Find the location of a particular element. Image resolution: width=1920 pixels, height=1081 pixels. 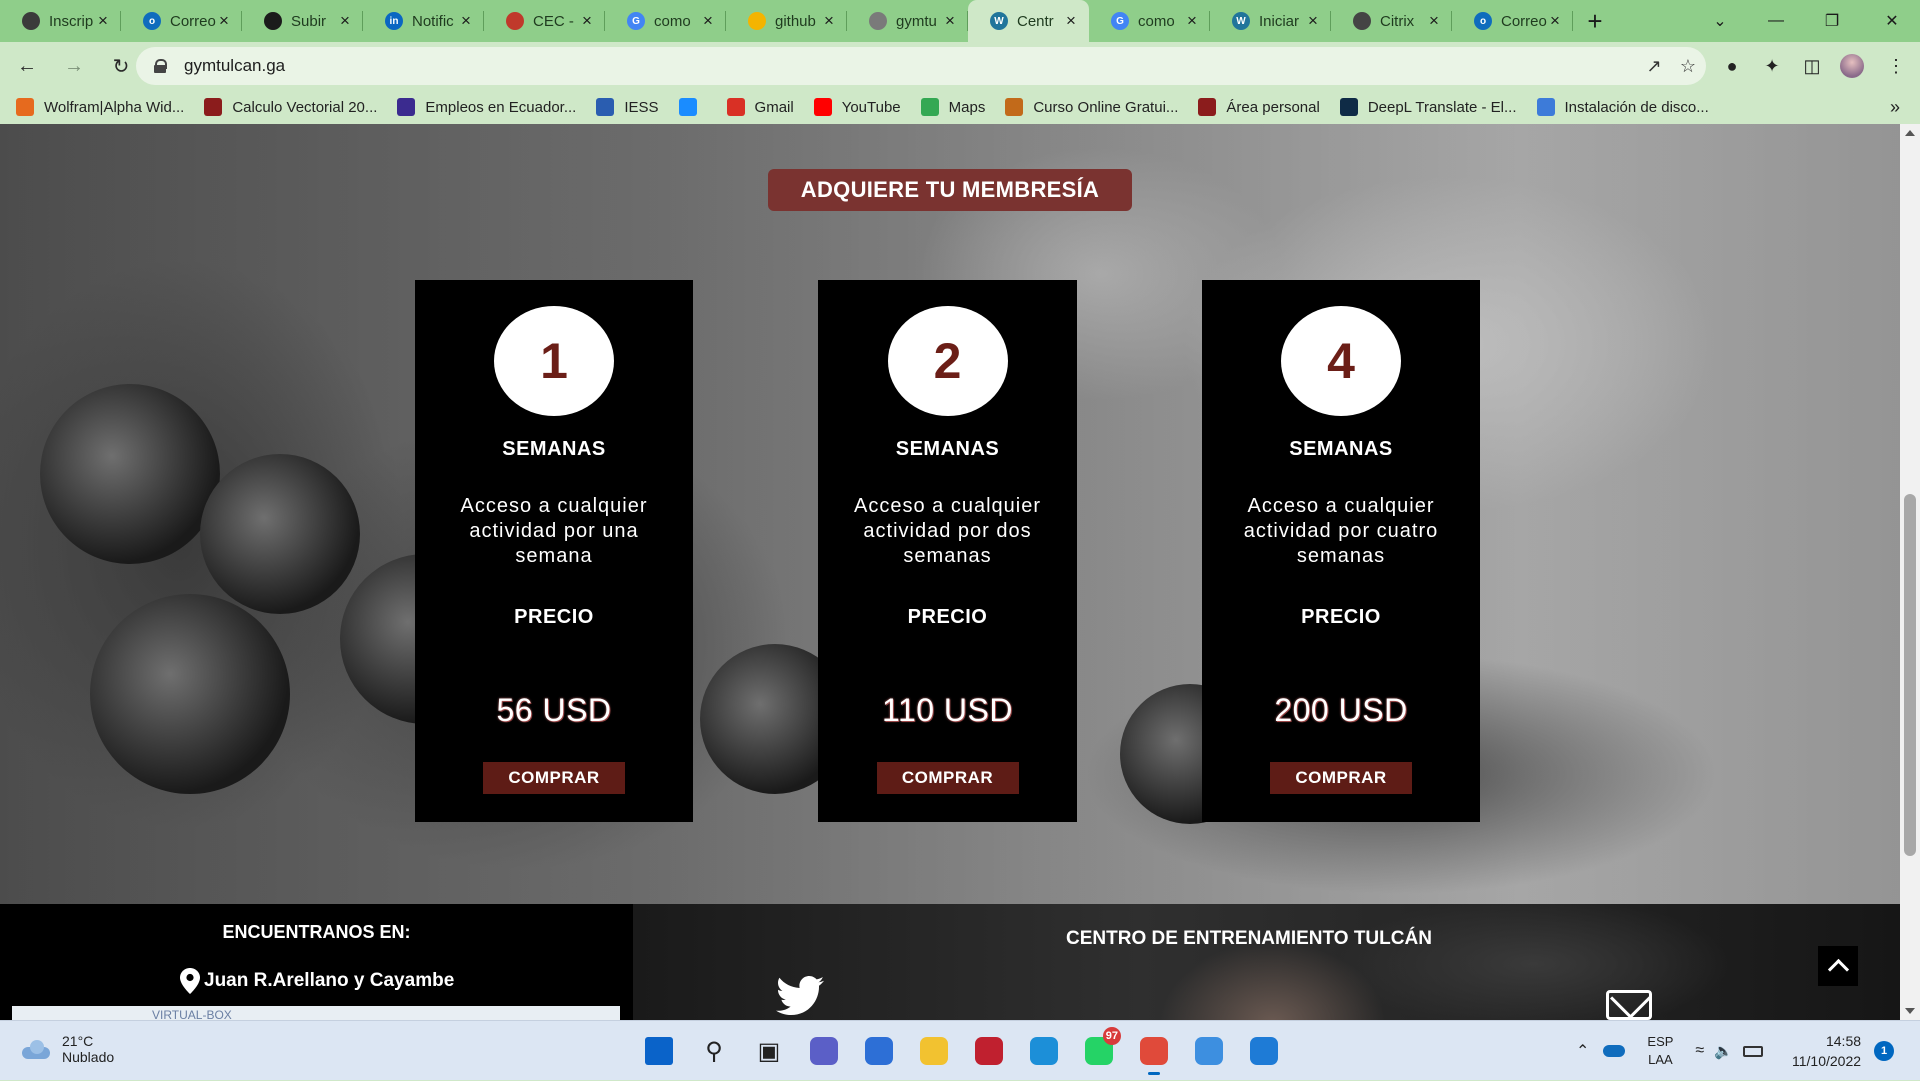

bookmark-item: YouTube is located at coordinates (857, 107).